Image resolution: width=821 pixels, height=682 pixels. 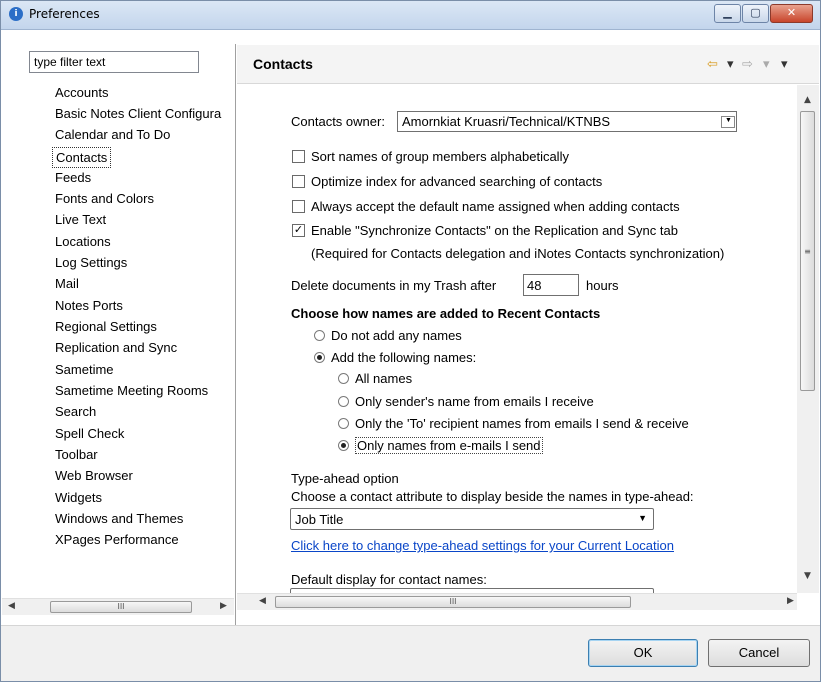 I want to click on scroll-up-icon: ▲, so click(x=807, y=100).